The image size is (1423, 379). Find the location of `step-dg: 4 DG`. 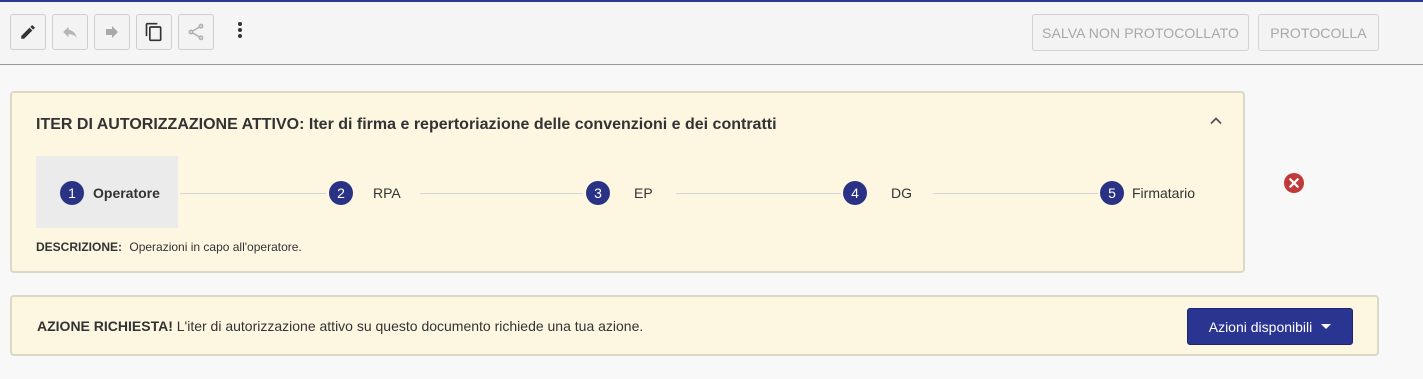

step-dg: 4 DG is located at coordinates (877, 193).